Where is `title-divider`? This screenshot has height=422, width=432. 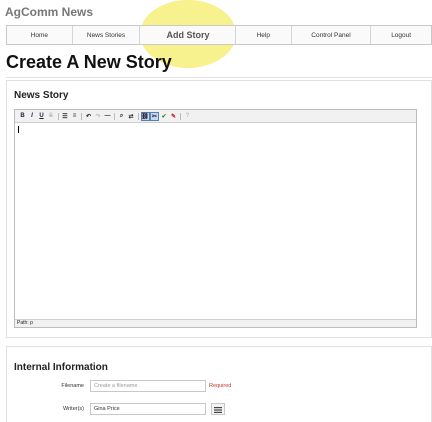 title-divider is located at coordinates (219, 77).